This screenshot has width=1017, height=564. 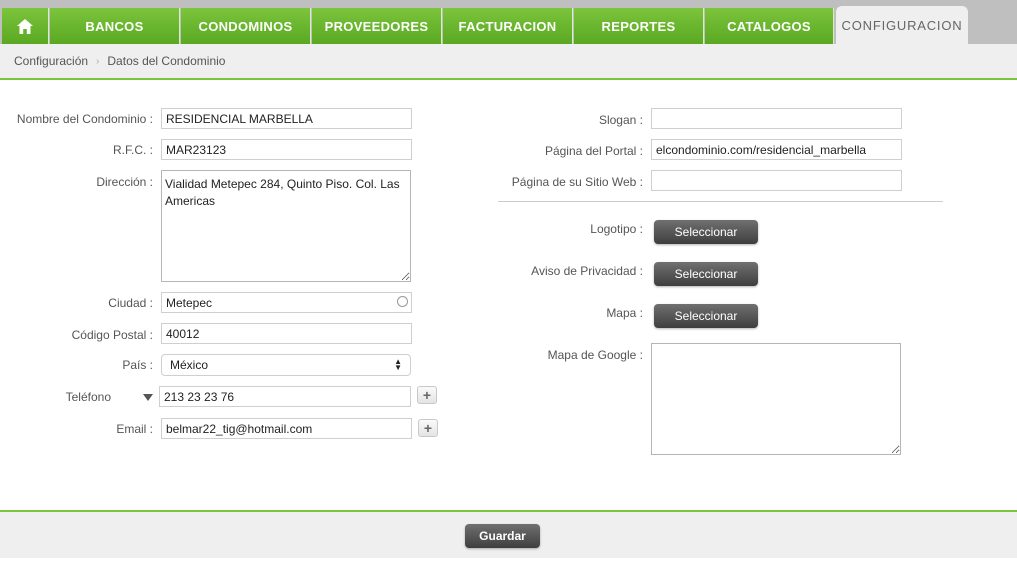 I want to click on nav-proveedores: PROVEEDORES, so click(x=377, y=26).